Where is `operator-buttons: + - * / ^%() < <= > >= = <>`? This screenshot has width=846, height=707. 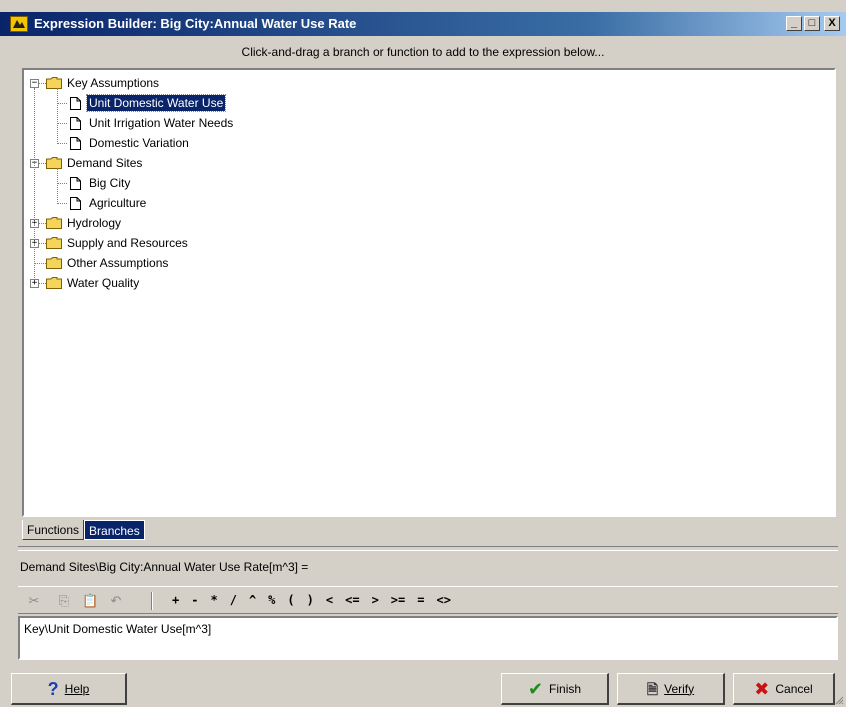
operator-buttons: + - * / ^%() < <= > >= = <> is located at coordinates (311, 600).